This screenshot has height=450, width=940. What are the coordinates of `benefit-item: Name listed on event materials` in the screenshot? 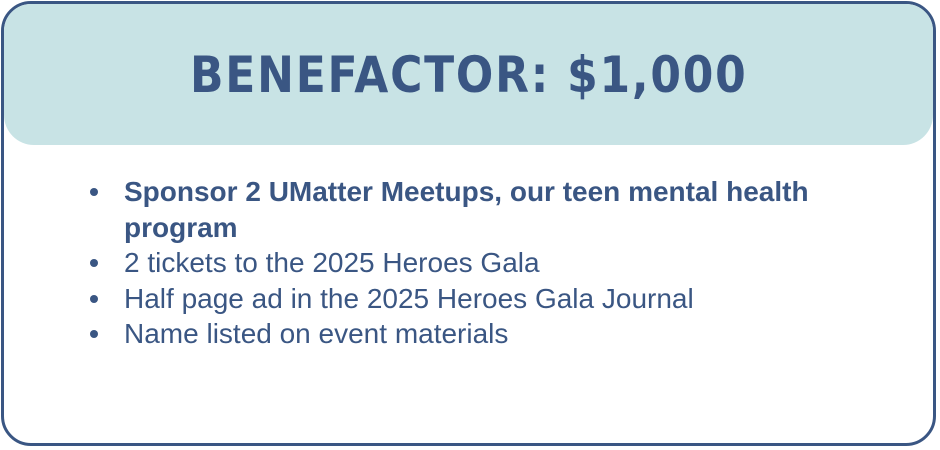 It's located at (470, 334).